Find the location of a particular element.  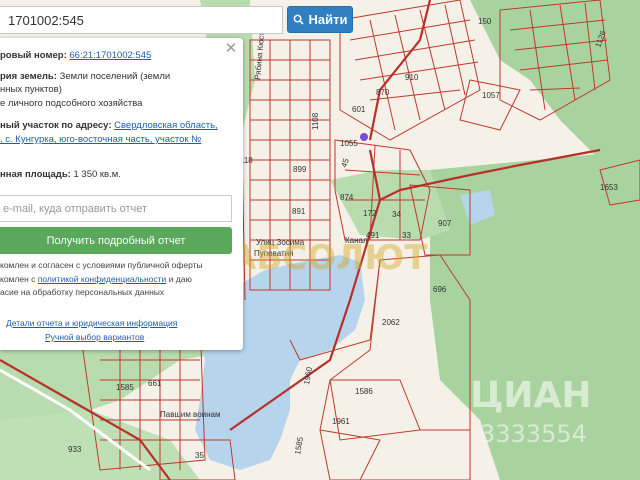

search-button-label: Найти is located at coordinates (328, 19).